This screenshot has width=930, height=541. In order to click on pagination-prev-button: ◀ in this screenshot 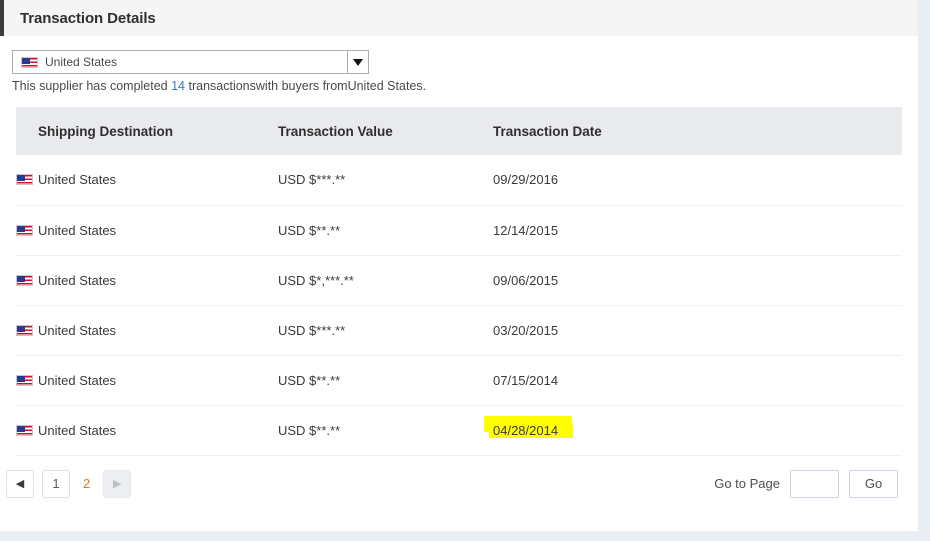, I will do `click(20, 483)`.